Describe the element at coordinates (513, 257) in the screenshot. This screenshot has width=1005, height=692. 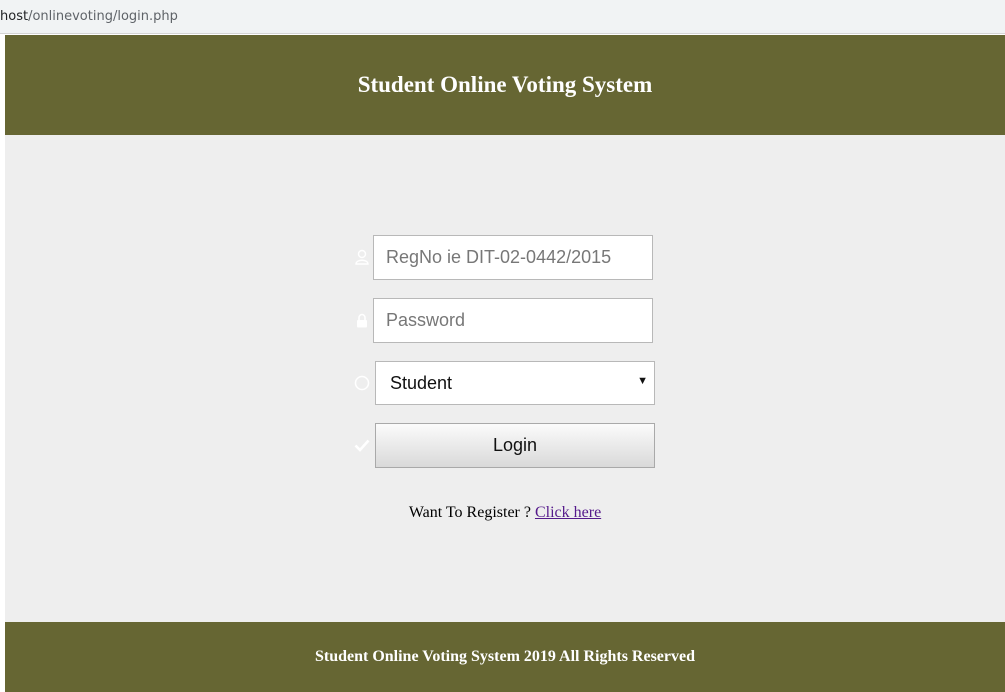
I see `regno-input` at that location.